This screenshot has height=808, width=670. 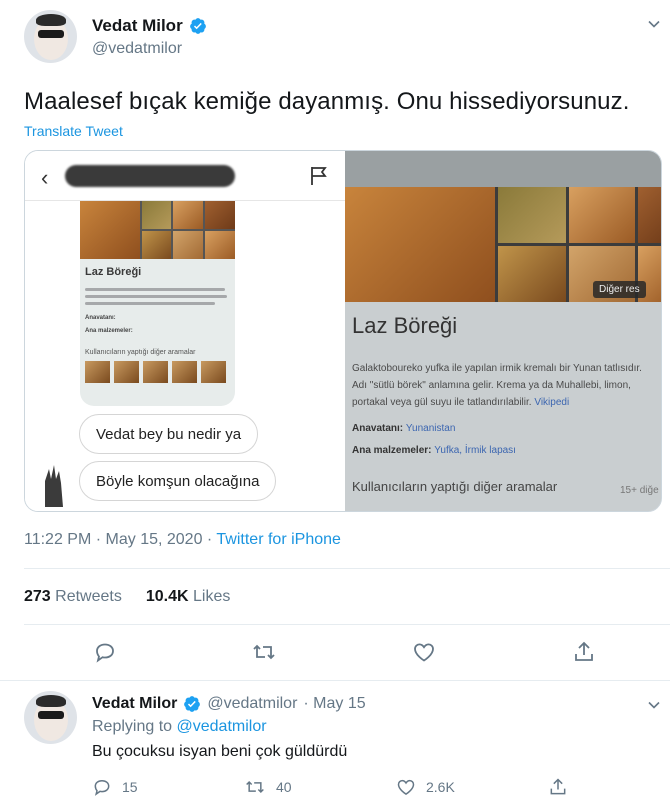 I want to click on replying-to: Replying to @vedatmilor, so click(x=179, y=727).